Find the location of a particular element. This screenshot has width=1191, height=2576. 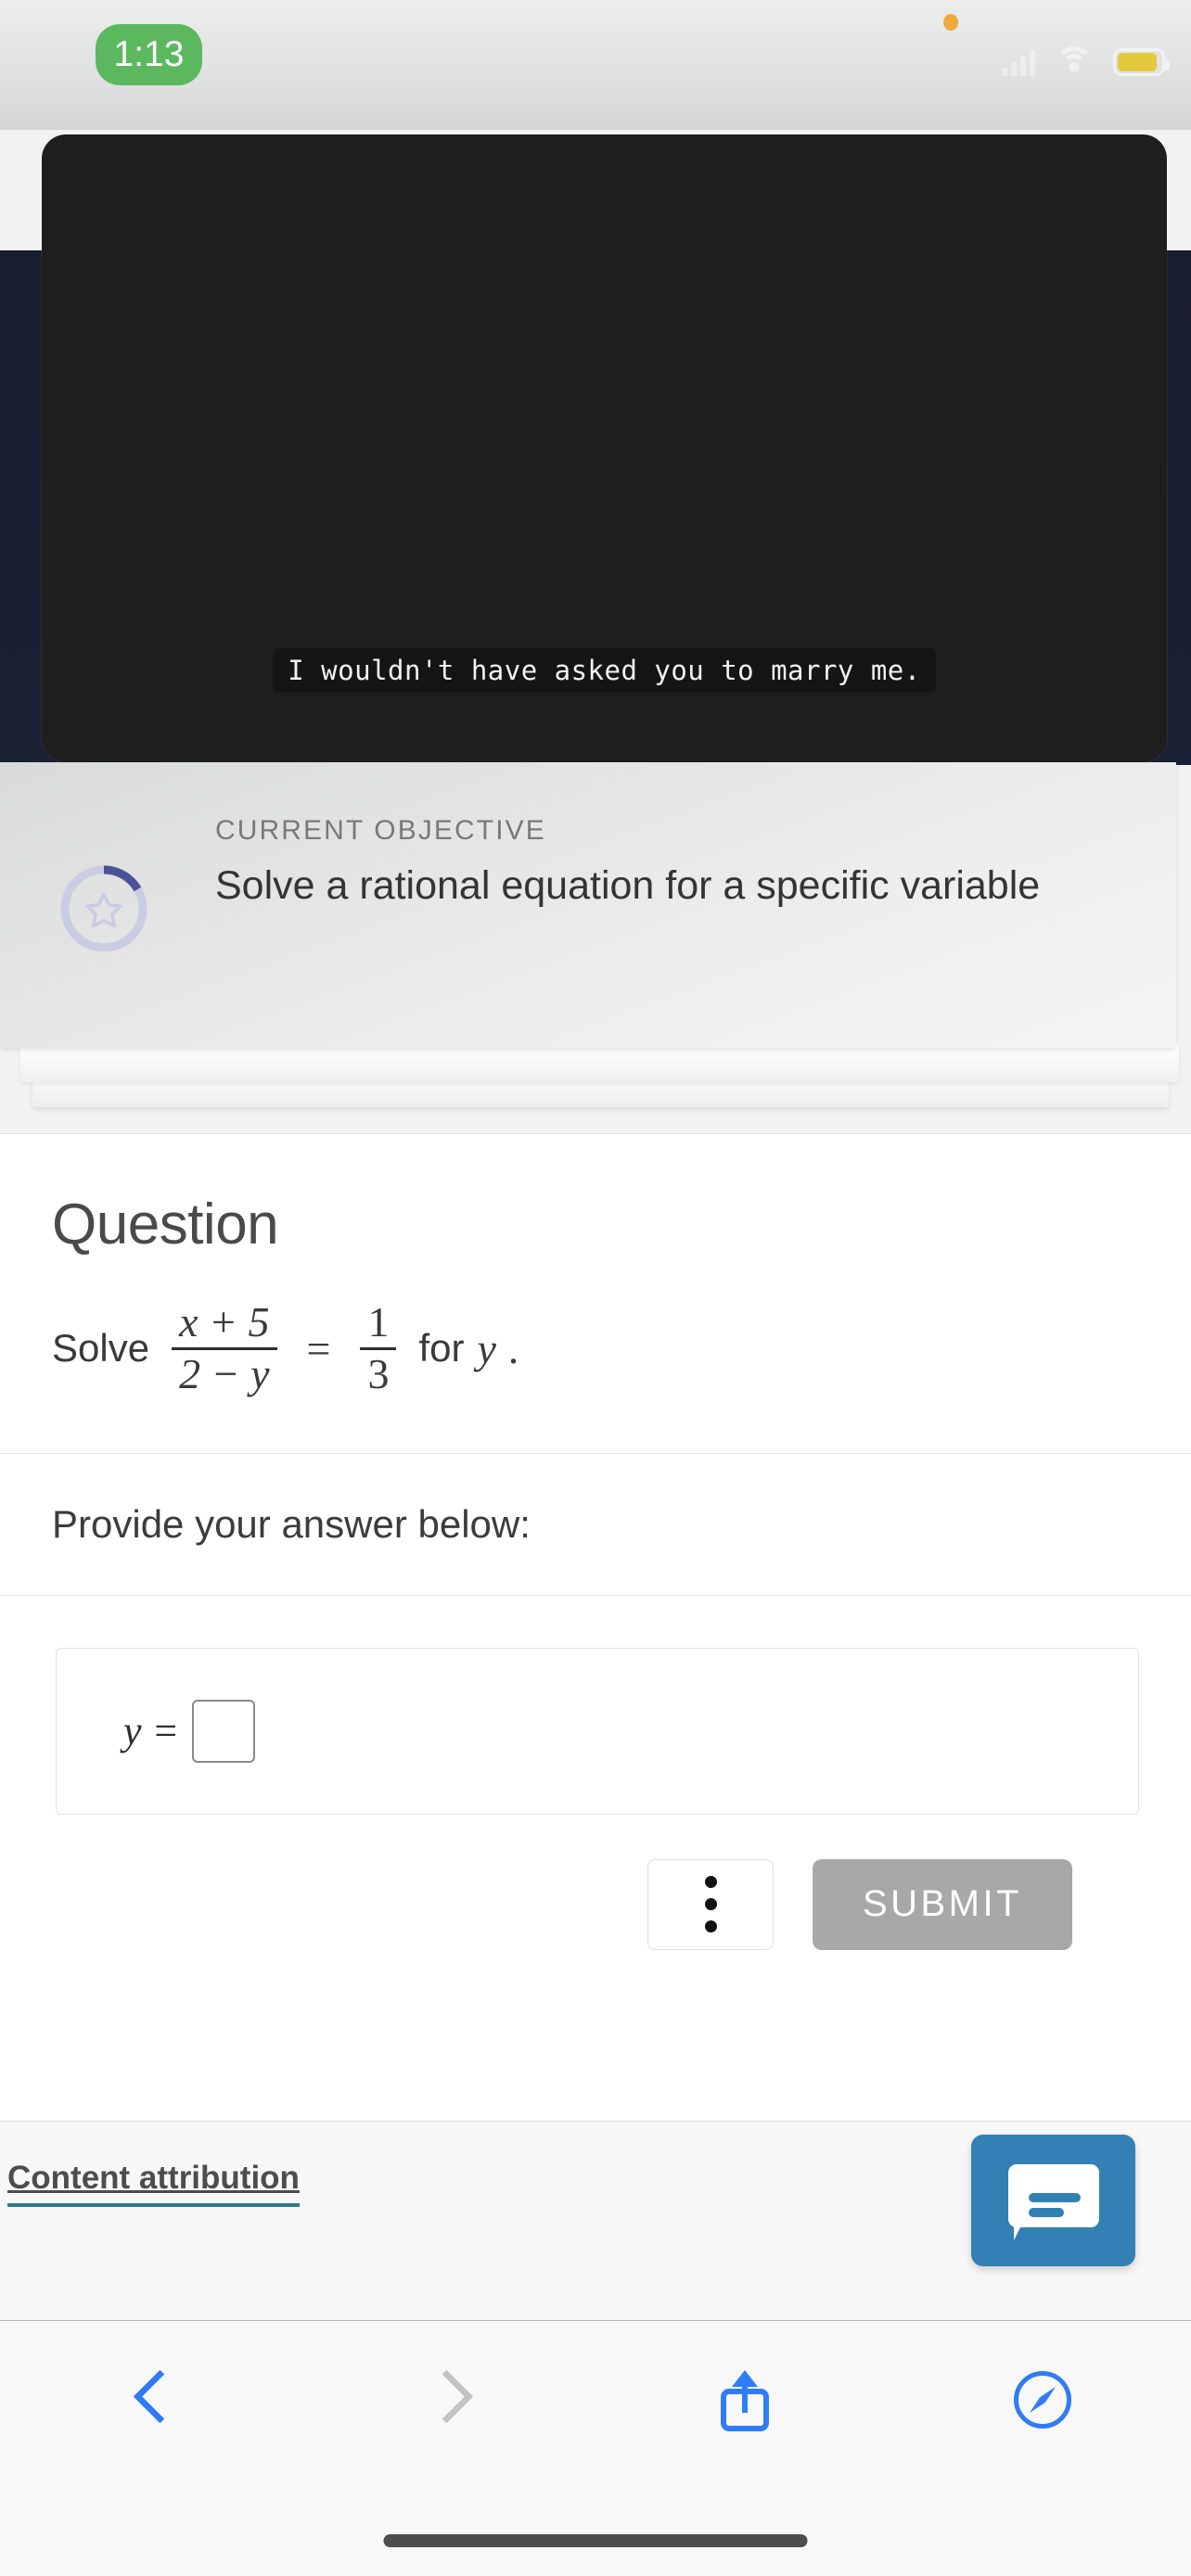

action-row: SUBMIT is located at coordinates (597, 1882).